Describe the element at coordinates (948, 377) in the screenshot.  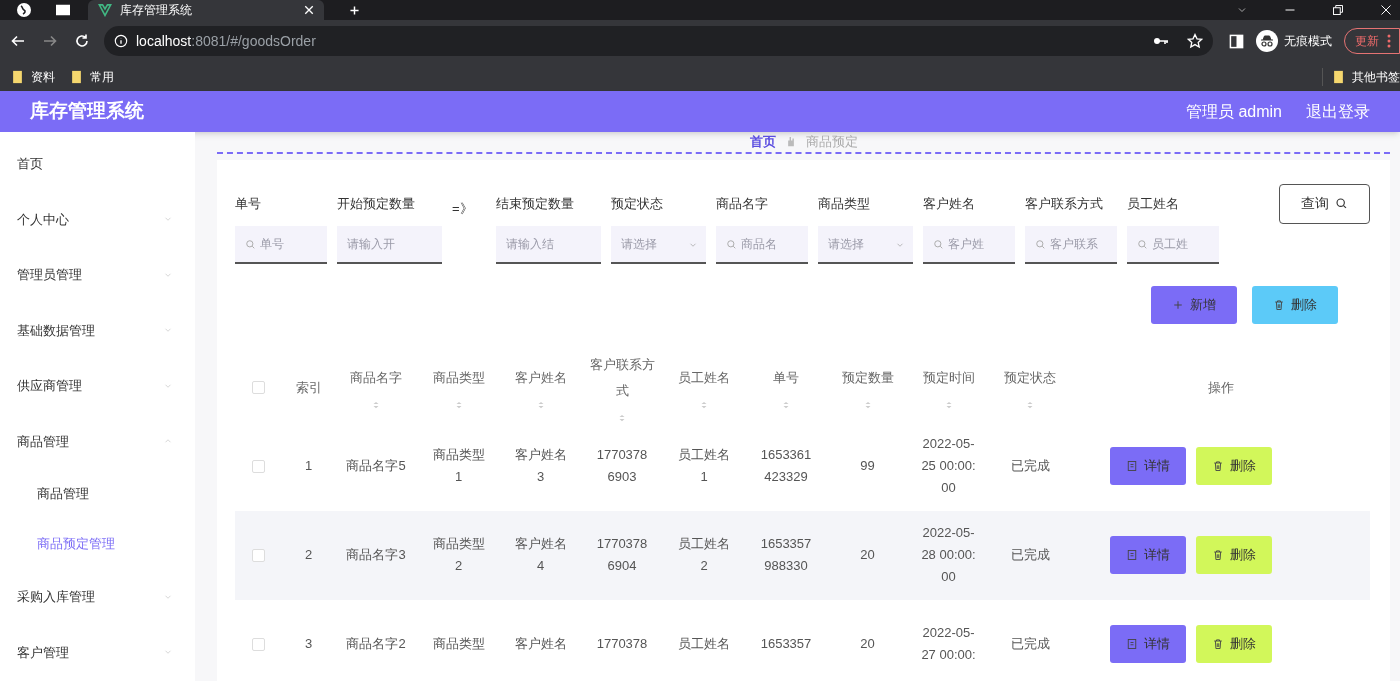
I see `column-header: 预定时间` at that location.